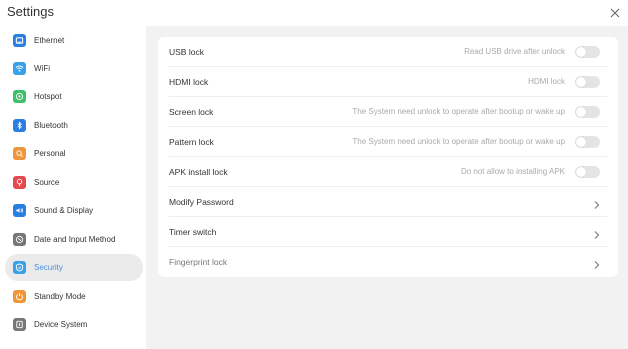  What do you see at coordinates (19, 296) in the screenshot?
I see `standby-icon` at bounding box center [19, 296].